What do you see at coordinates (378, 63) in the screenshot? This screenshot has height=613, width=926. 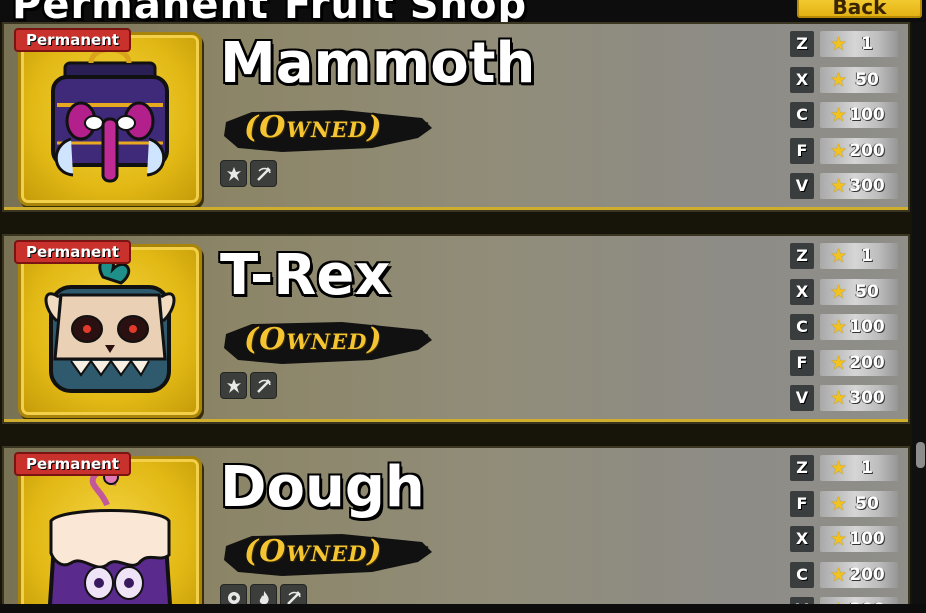 I see `fruit-name: Mammoth` at bounding box center [378, 63].